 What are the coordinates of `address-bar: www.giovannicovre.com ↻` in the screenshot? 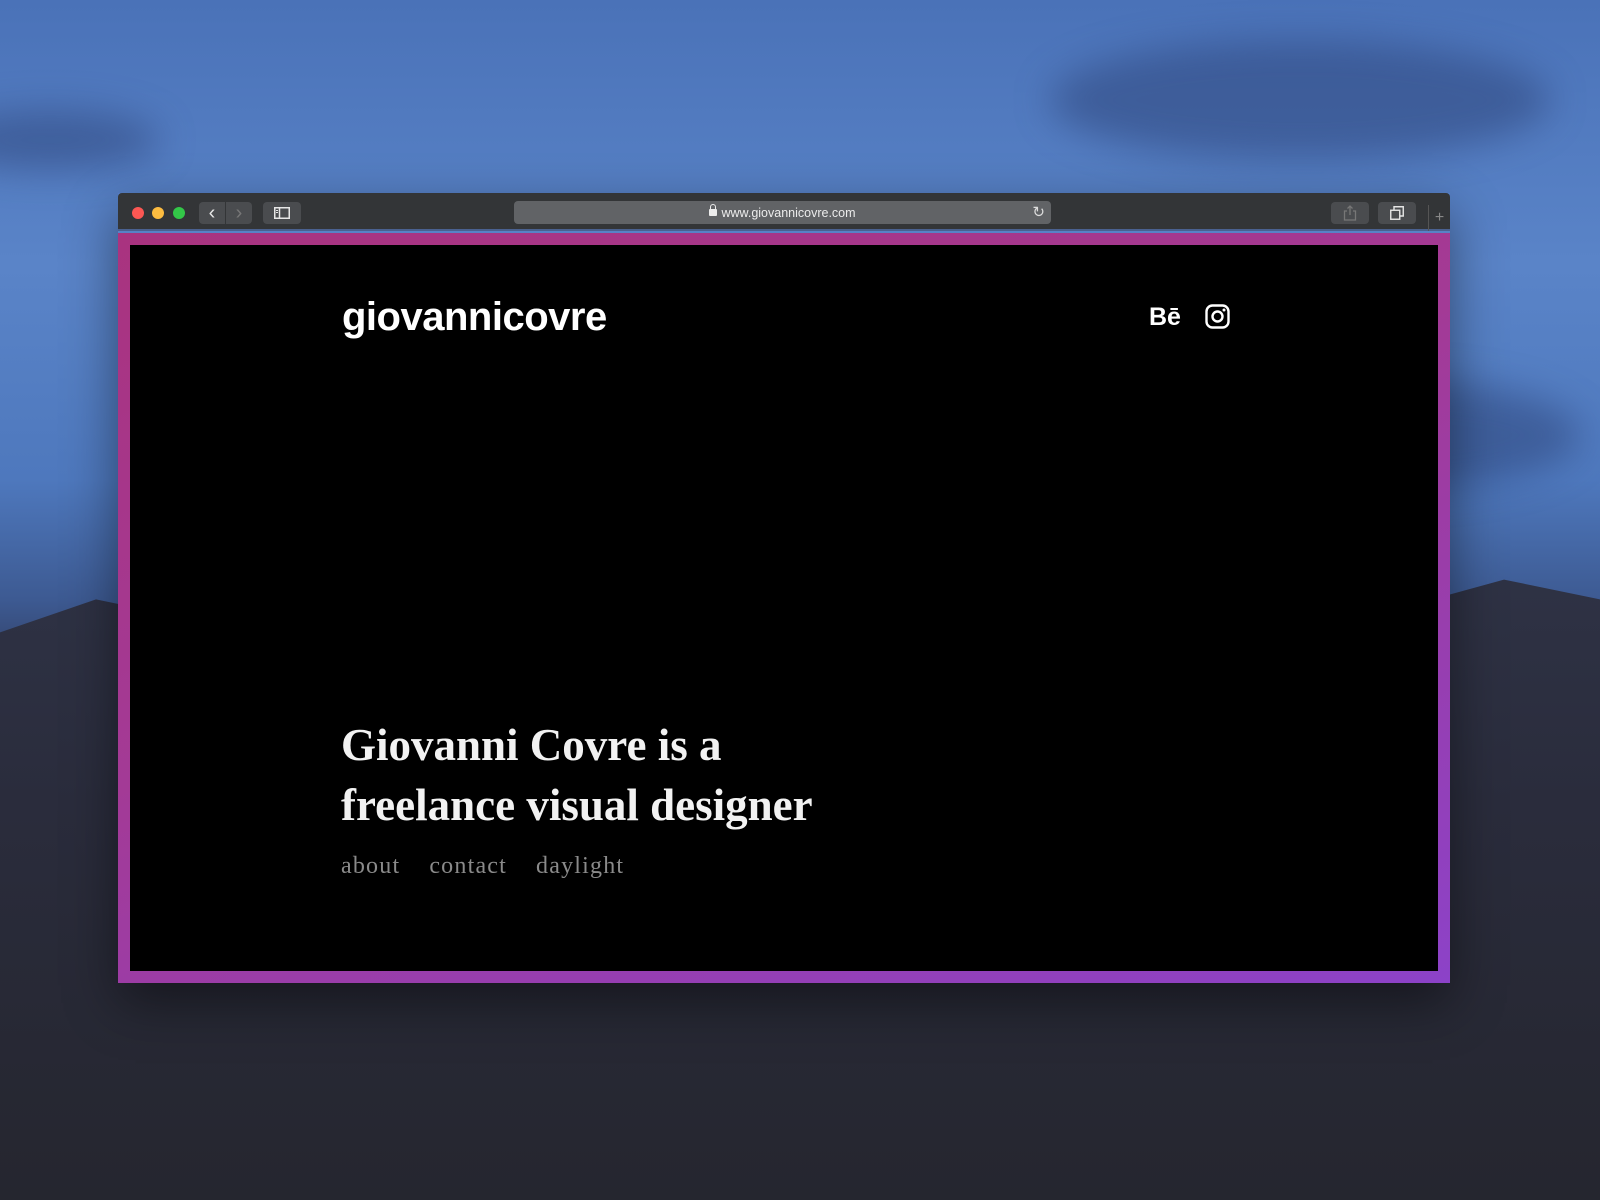 It's located at (782, 212).